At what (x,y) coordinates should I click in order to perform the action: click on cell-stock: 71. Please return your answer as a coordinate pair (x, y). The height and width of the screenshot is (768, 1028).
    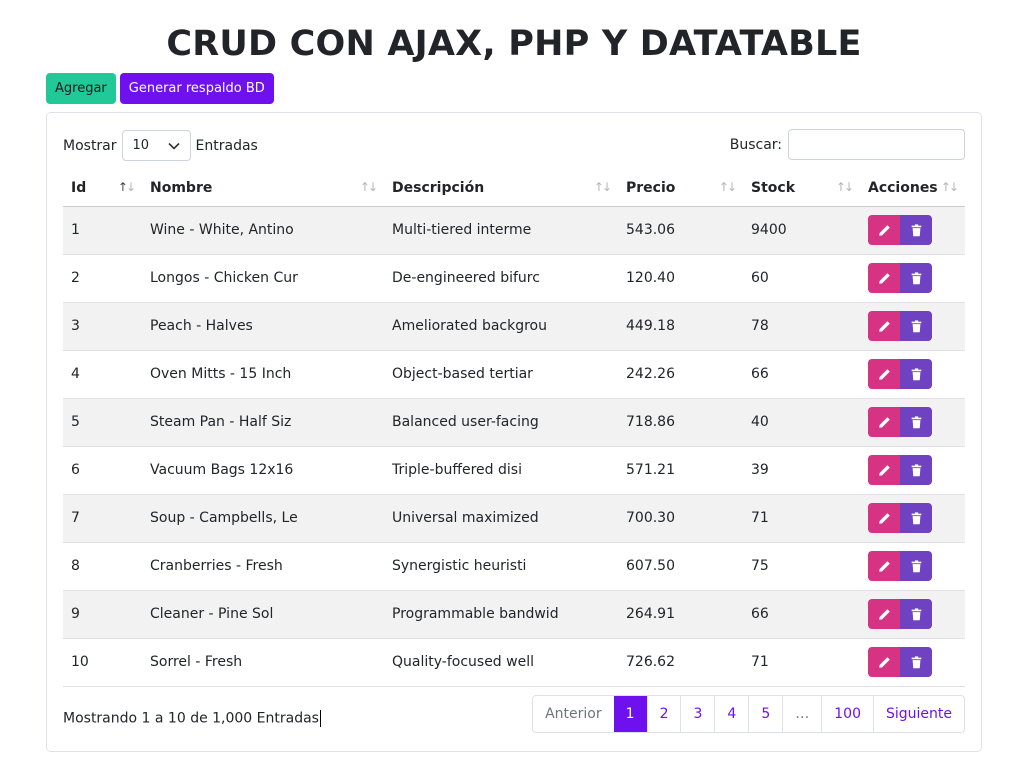
    Looking at the image, I should click on (801, 518).